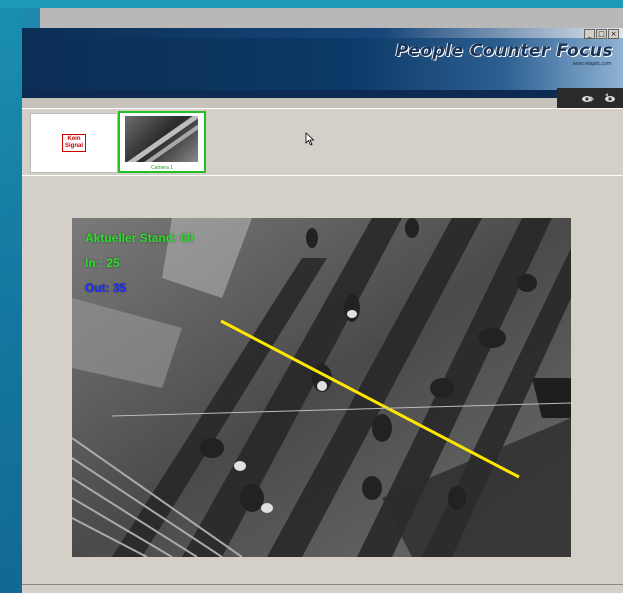  What do you see at coordinates (331, 18) in the screenshot?
I see `window-topbar` at bounding box center [331, 18].